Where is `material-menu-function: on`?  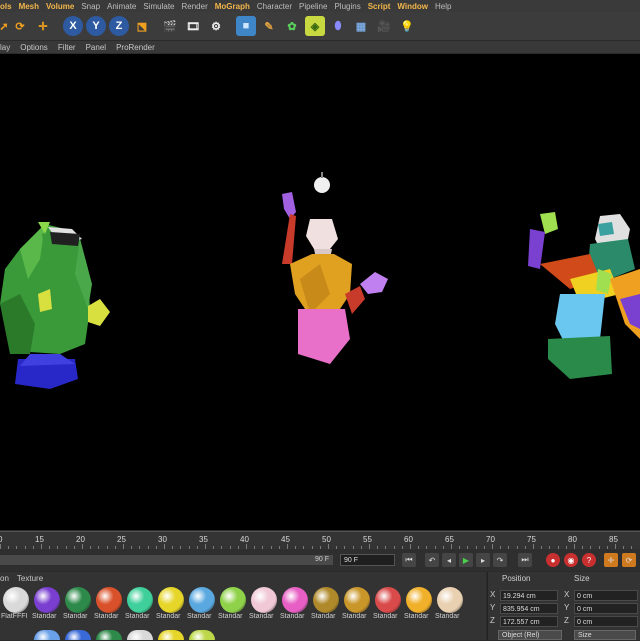
material-menu-function: on is located at coordinates (4, 578).